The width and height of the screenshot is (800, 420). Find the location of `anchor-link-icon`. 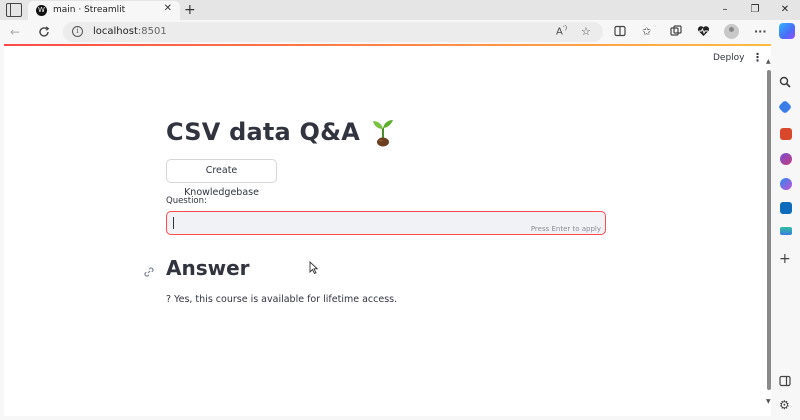

anchor-link-icon is located at coordinates (149, 272).